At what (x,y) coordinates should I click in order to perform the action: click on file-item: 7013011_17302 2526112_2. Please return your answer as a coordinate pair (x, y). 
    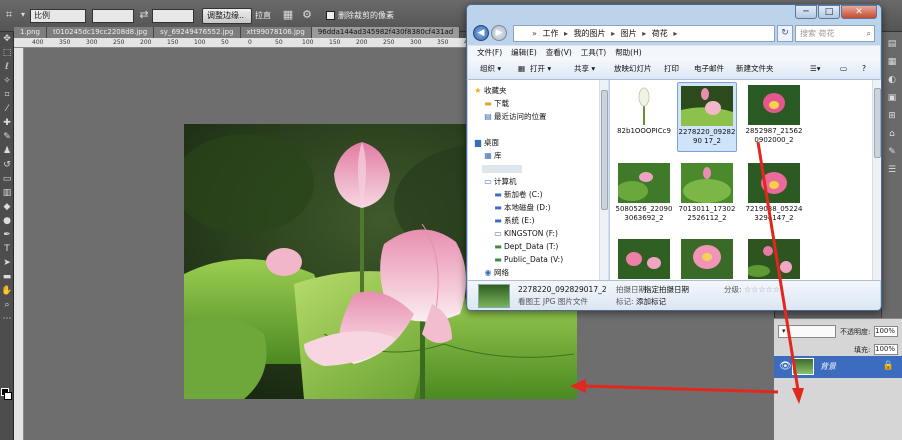
    Looking at the image, I should click on (707, 195).